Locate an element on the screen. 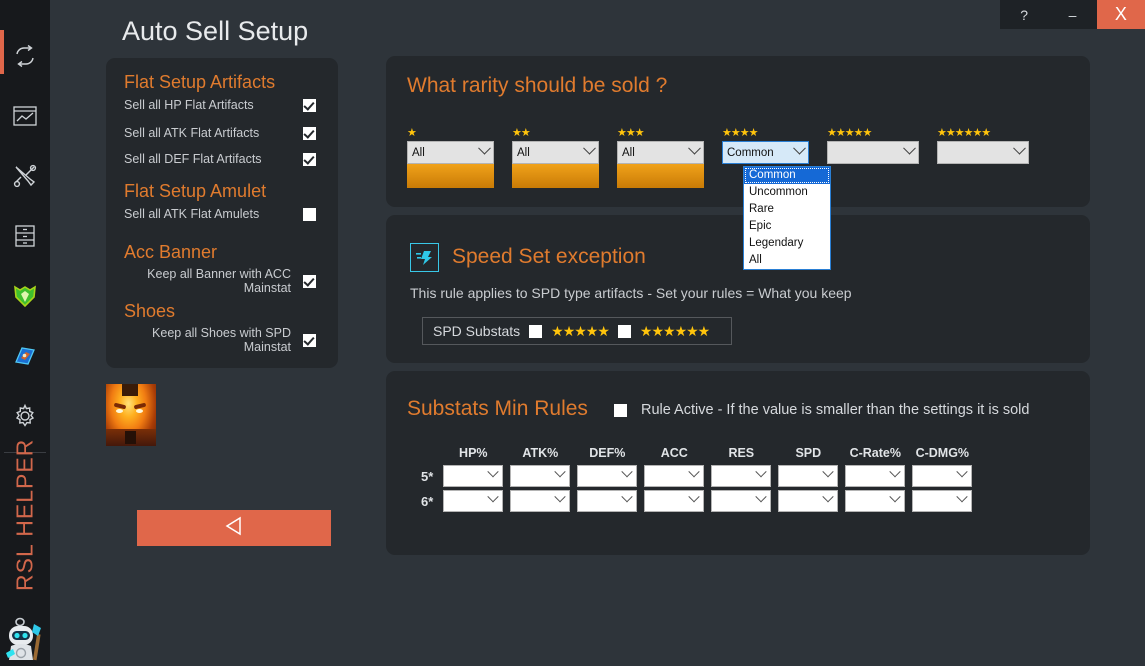 Image resolution: width=1145 pixels, height=666 pixels. cell-6star-cdmg is located at coordinates (942, 501).